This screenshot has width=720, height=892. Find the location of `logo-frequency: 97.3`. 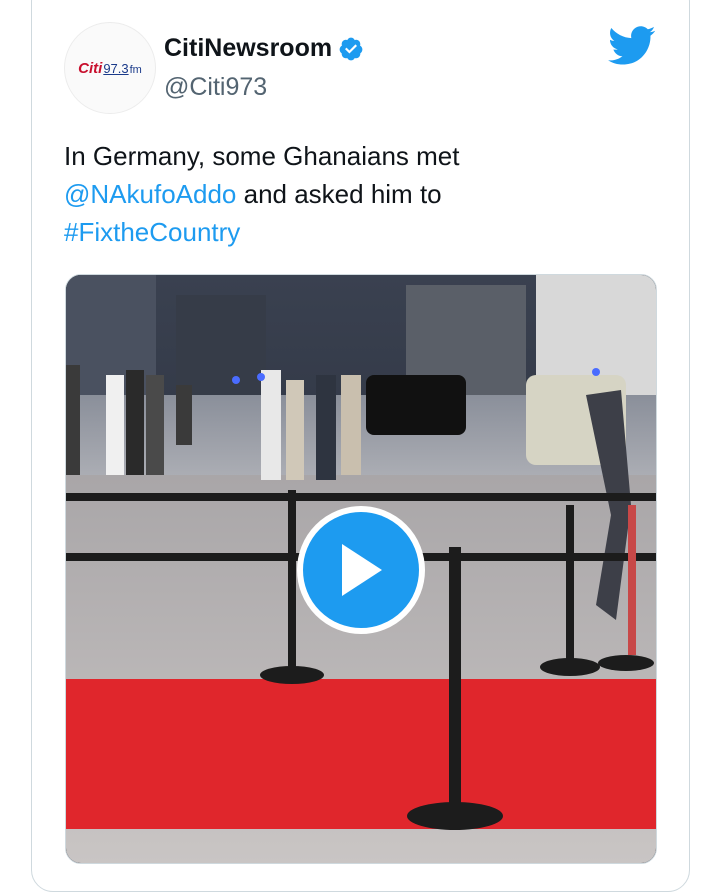

logo-frequency: 97.3 is located at coordinates (116, 68).